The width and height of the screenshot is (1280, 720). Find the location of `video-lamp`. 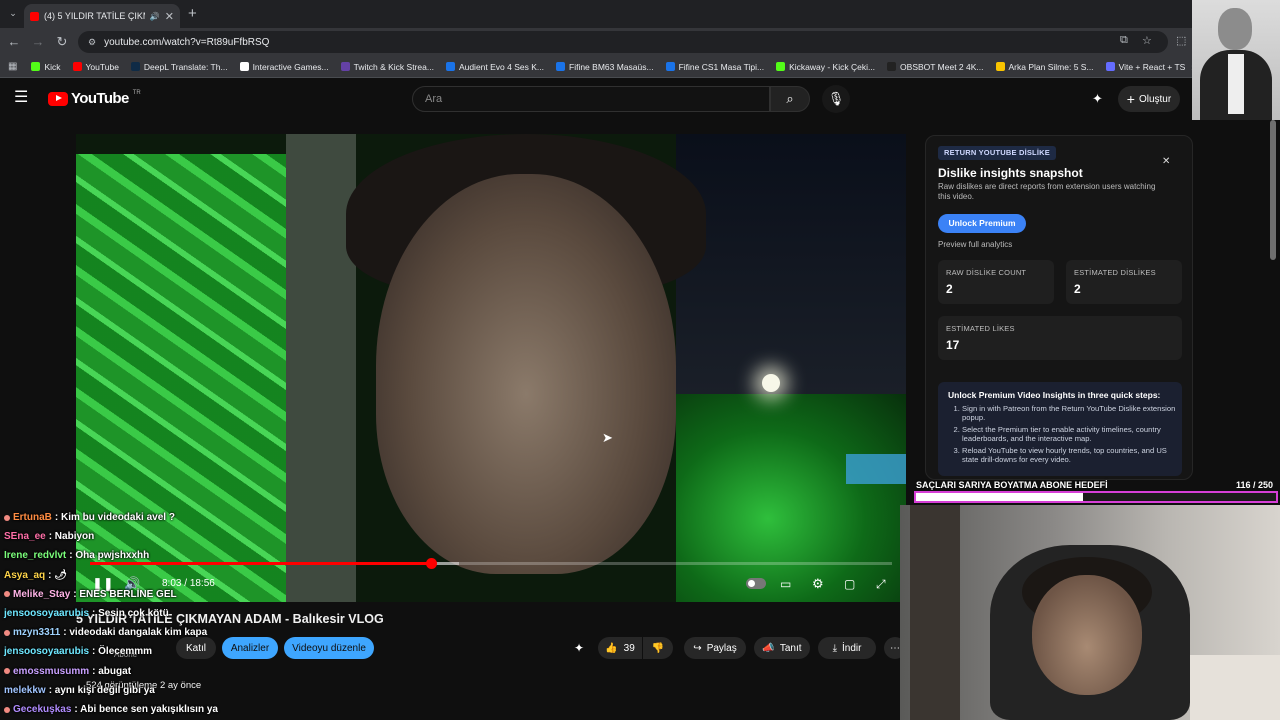

video-lamp is located at coordinates (771, 383).